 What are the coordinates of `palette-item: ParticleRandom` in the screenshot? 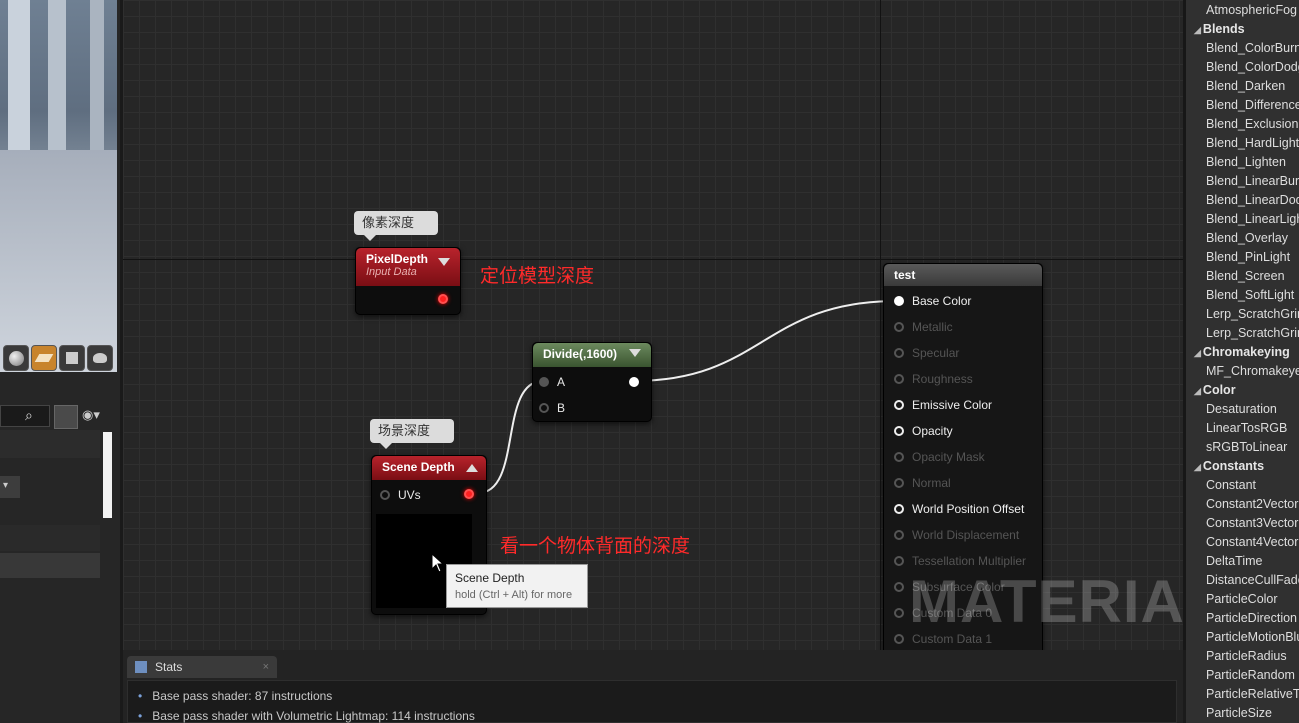 It's located at (1250, 675).